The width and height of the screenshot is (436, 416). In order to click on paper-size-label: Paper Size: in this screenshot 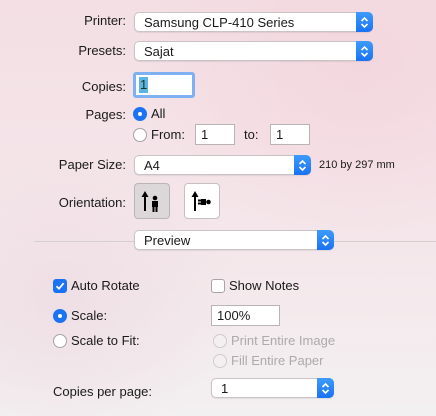, I will do `click(92, 164)`.